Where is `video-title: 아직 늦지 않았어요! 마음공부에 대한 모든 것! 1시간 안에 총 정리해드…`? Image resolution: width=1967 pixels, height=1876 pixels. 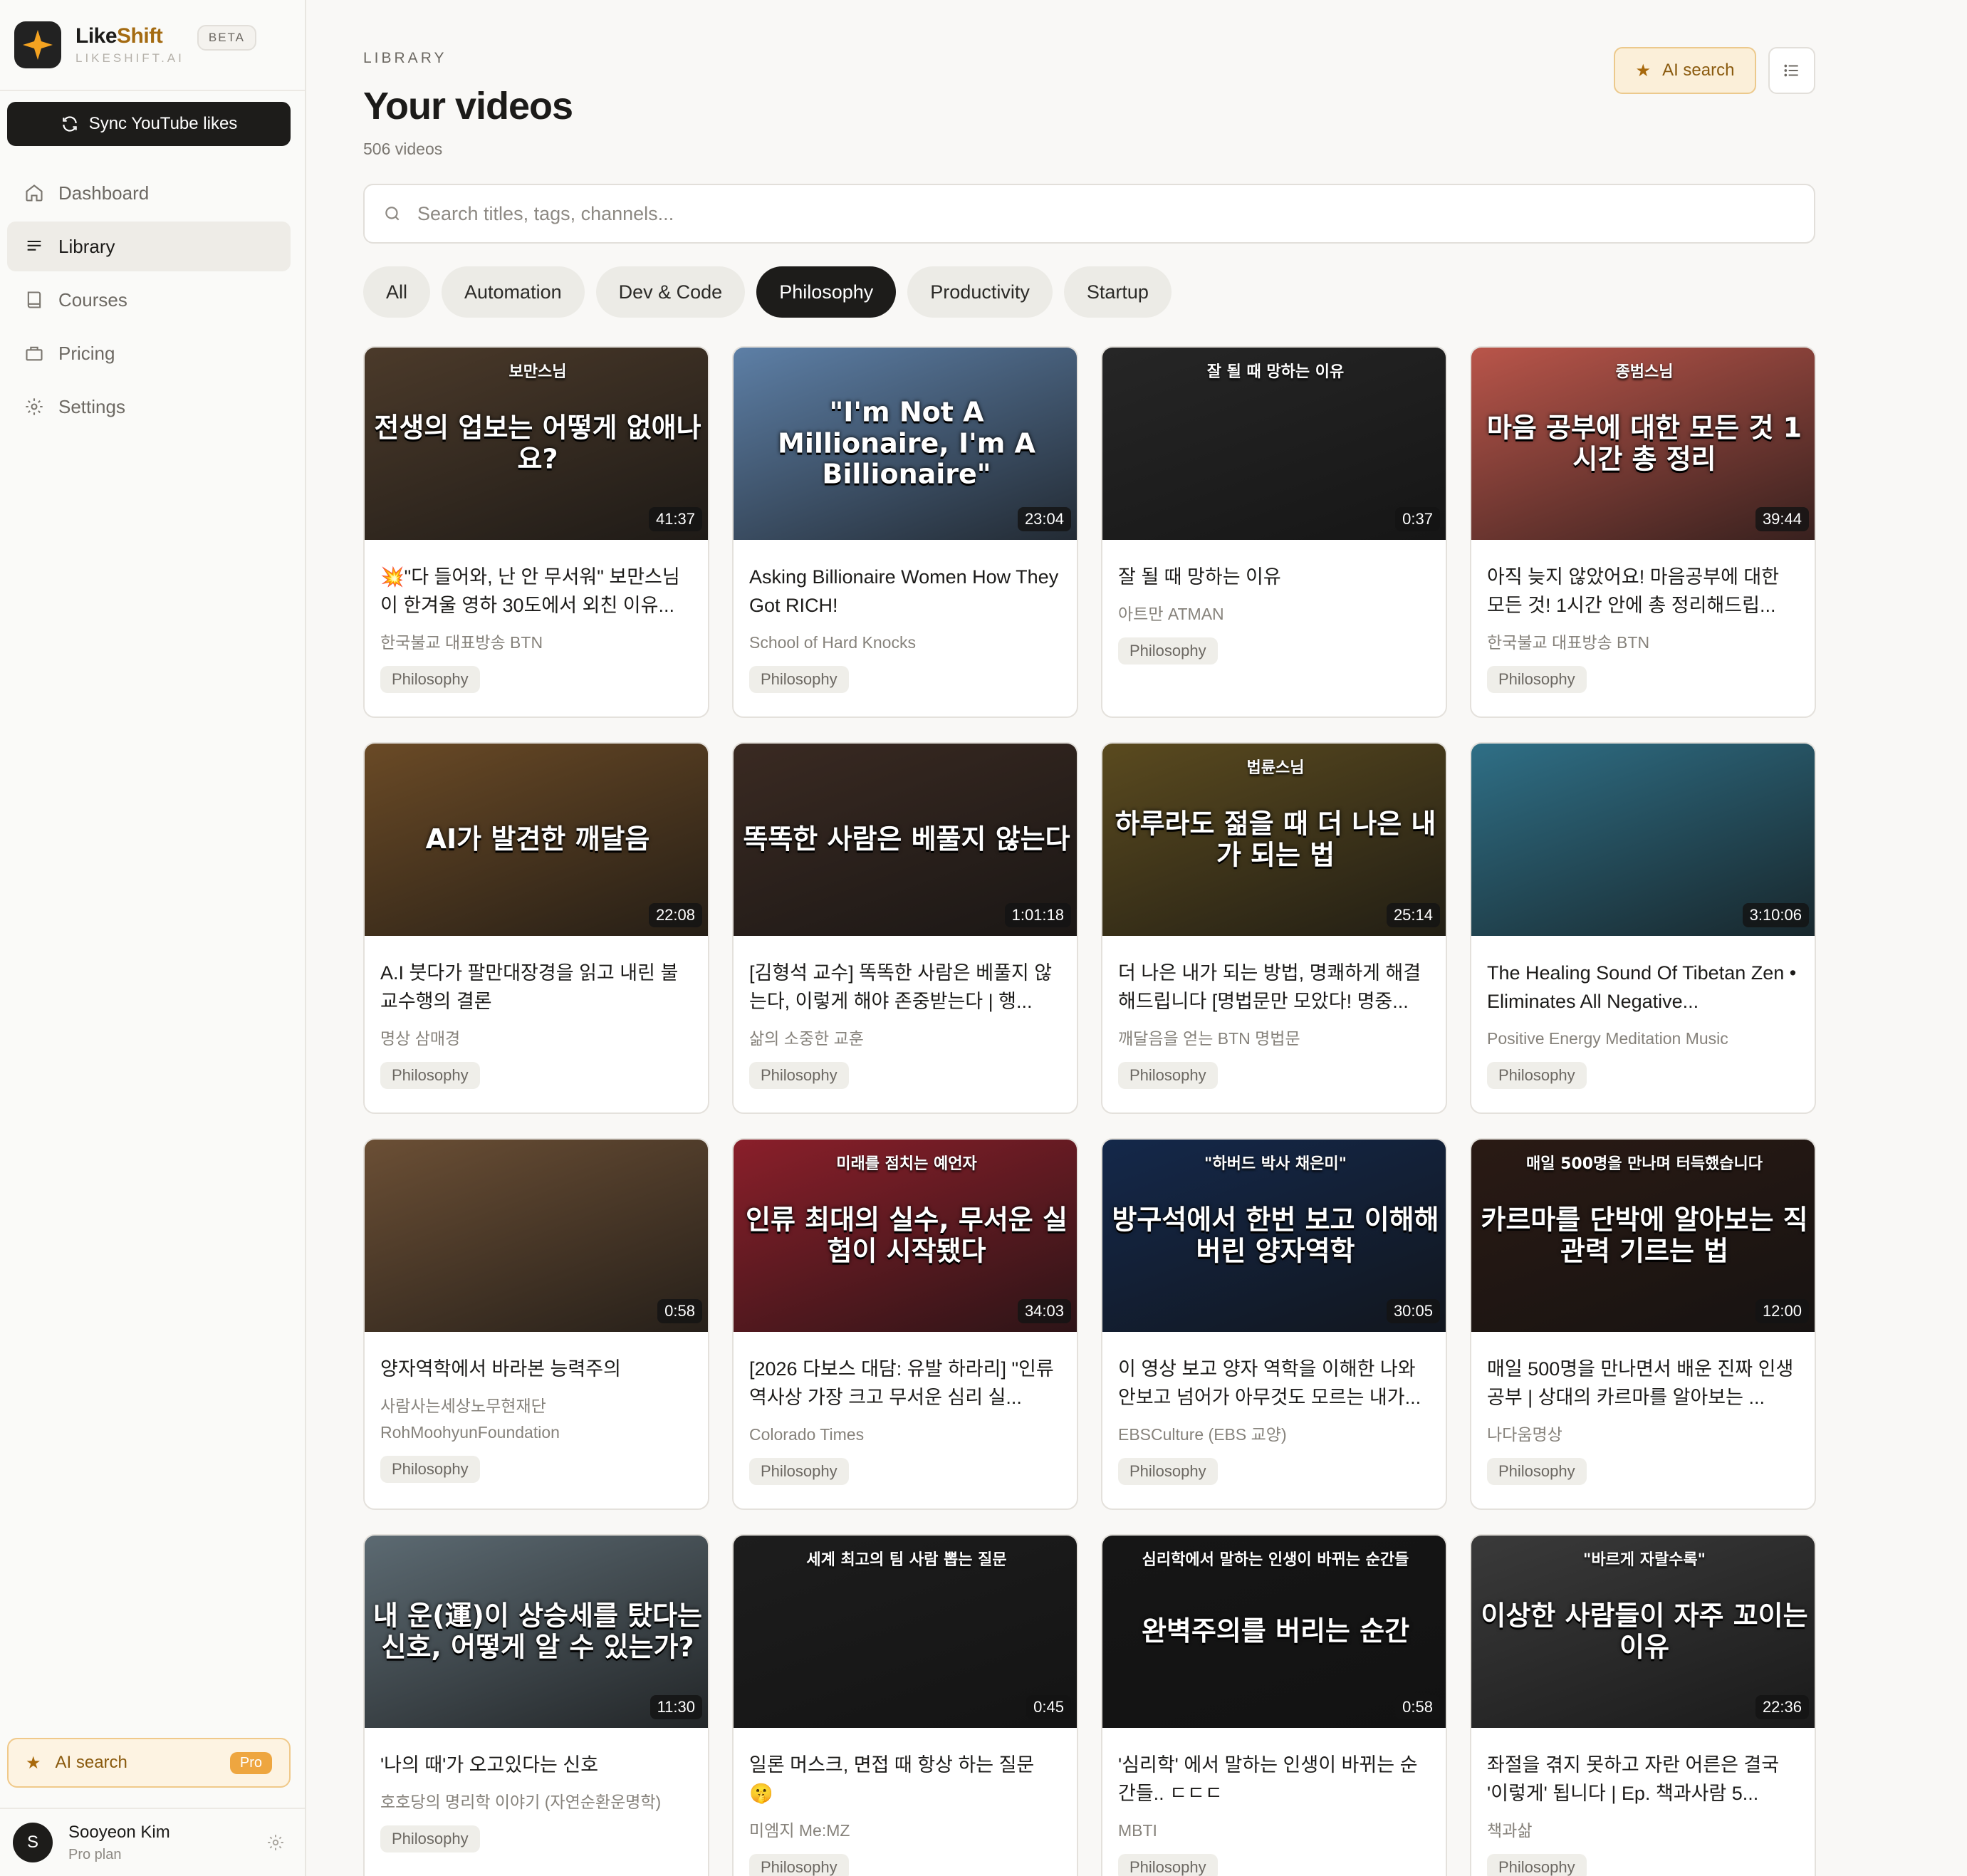
video-title: 아직 늦지 않았어요! 마음공부에 대한 모든 것! 1시간 안에 총 정리해드… is located at coordinates (1643, 591).